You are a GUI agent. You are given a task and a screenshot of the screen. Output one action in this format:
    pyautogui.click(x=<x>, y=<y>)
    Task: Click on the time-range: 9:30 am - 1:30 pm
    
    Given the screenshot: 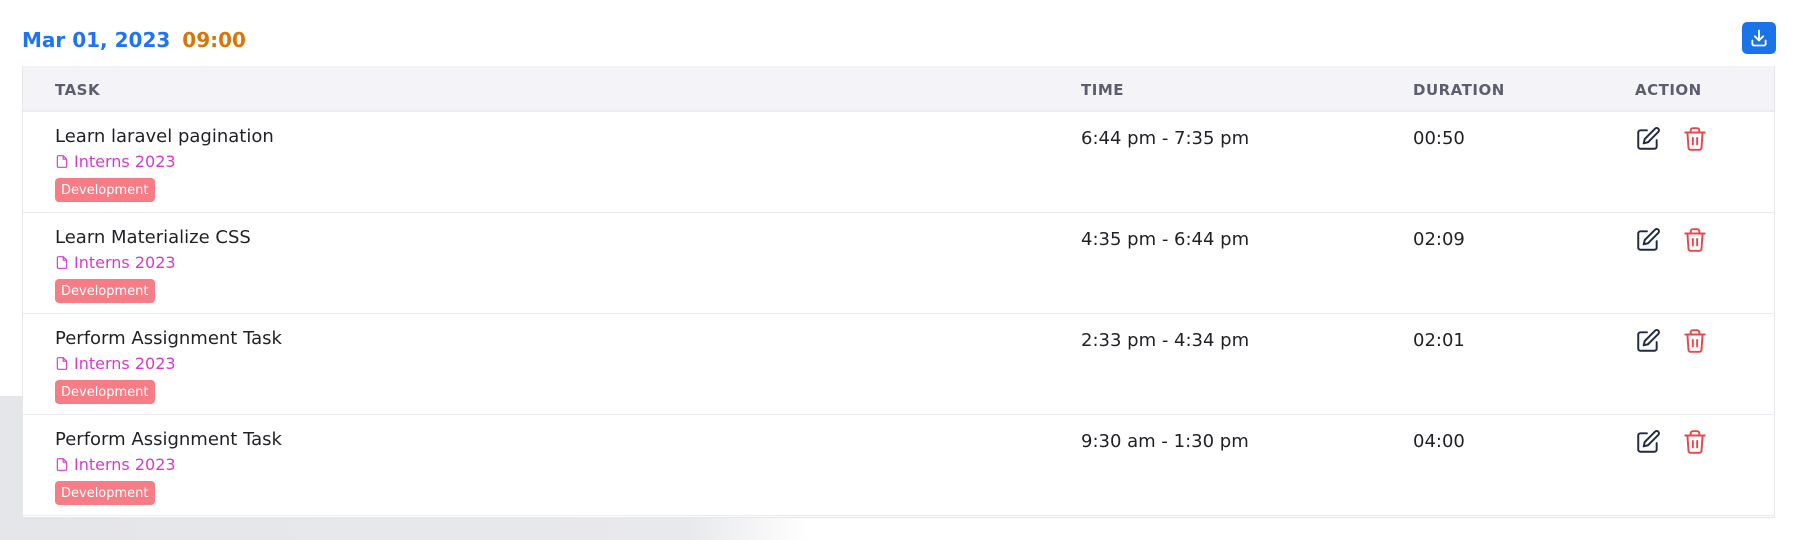 What is the action you would take?
    pyautogui.click(x=1165, y=441)
    